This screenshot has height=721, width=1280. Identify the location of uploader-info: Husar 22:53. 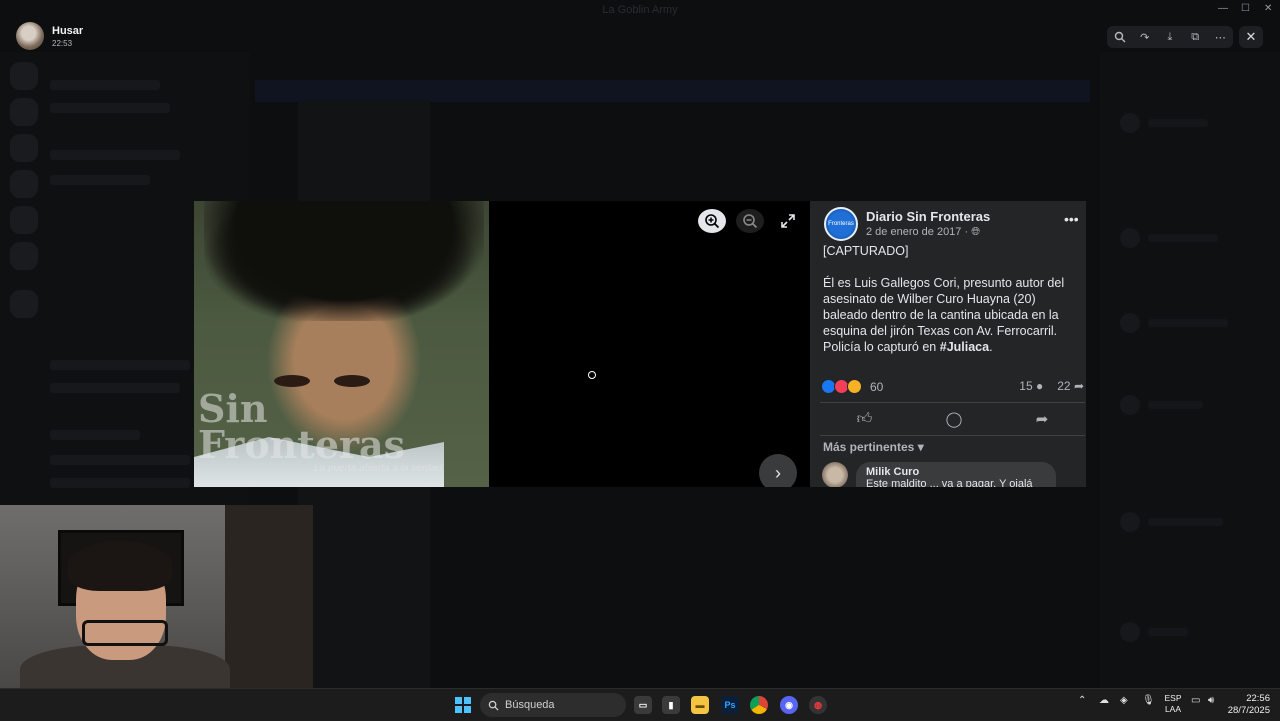
(49, 36).